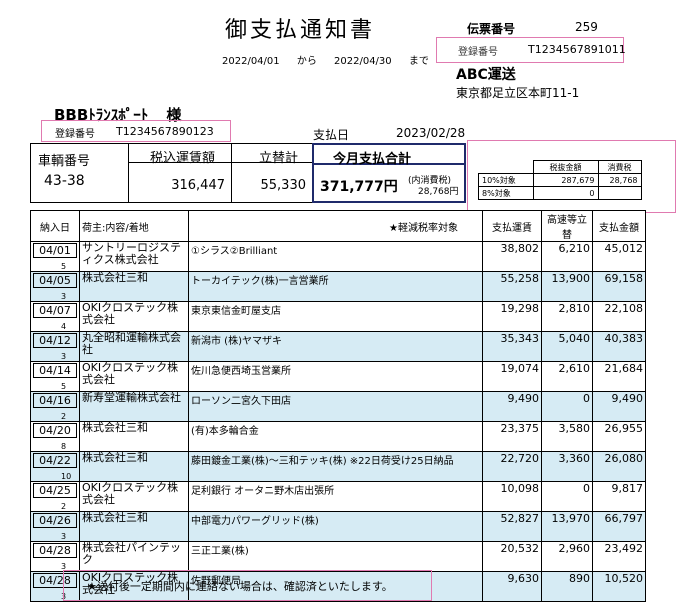  I want to click on row-date-cell: 04/07 4, so click(55, 316).